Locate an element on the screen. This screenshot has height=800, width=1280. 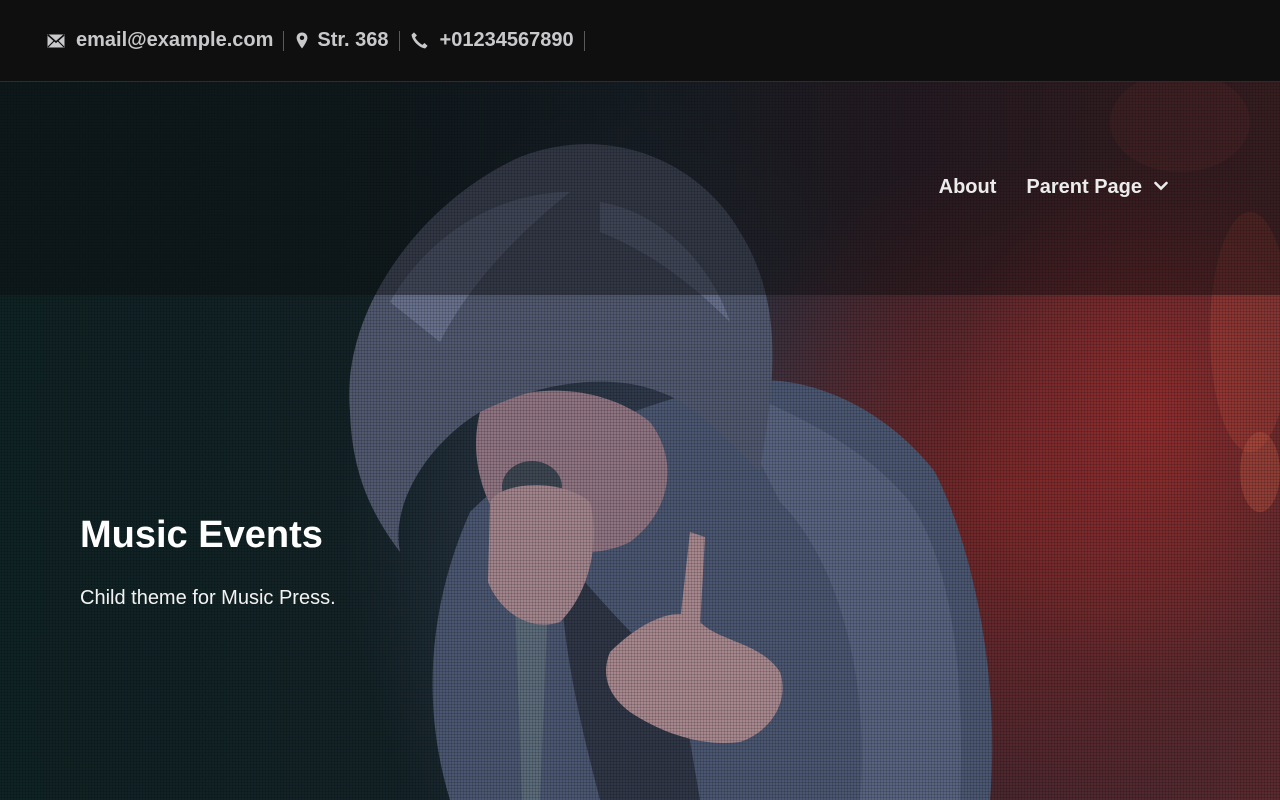
phone-icon is located at coordinates (420, 41).